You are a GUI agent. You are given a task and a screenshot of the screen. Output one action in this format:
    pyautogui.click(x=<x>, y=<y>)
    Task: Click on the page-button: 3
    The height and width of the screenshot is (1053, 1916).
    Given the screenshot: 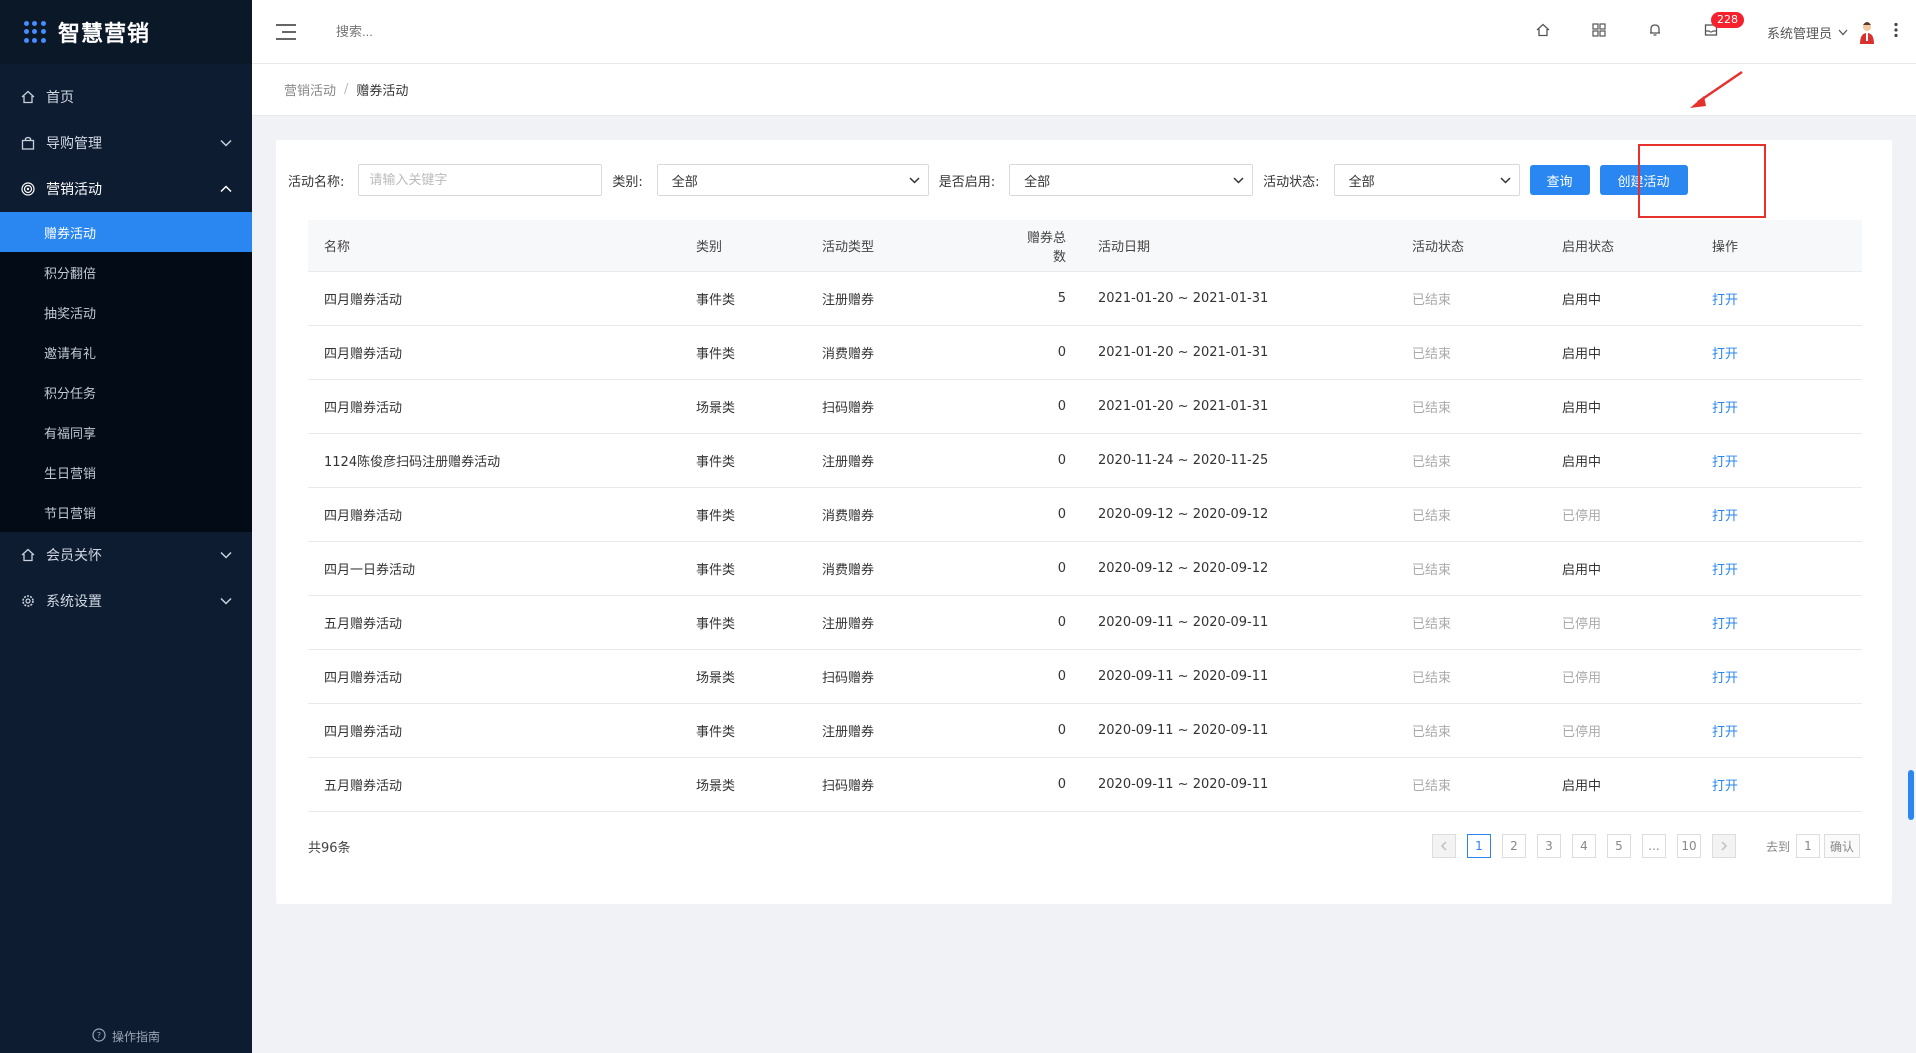 What is the action you would take?
    pyautogui.click(x=1548, y=846)
    